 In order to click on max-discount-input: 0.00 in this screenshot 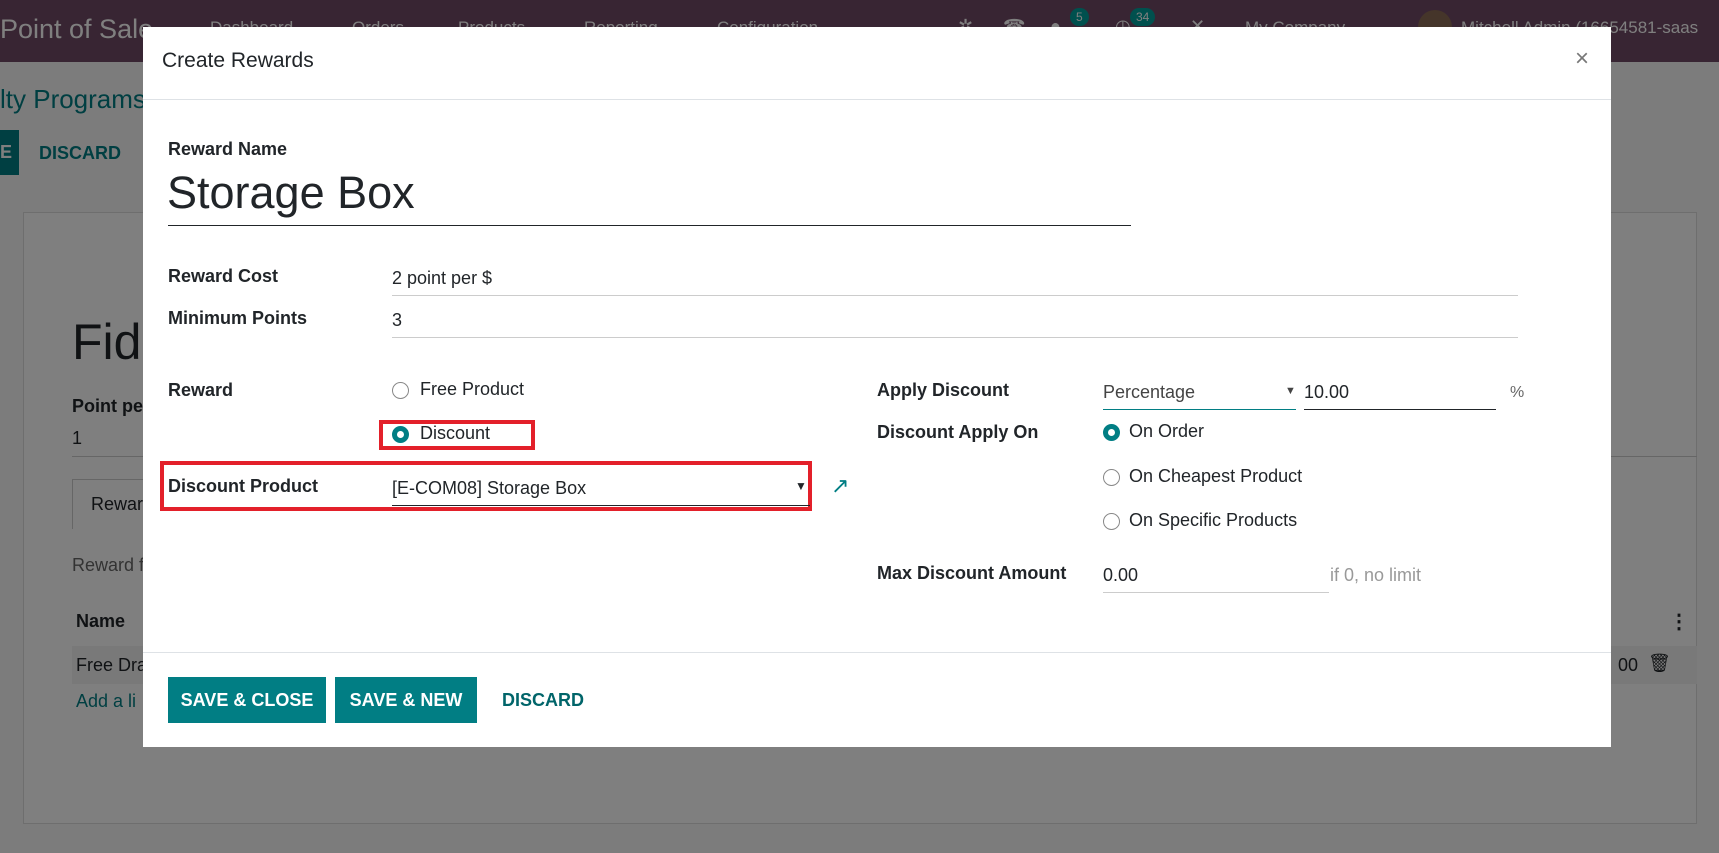, I will do `click(1120, 575)`.